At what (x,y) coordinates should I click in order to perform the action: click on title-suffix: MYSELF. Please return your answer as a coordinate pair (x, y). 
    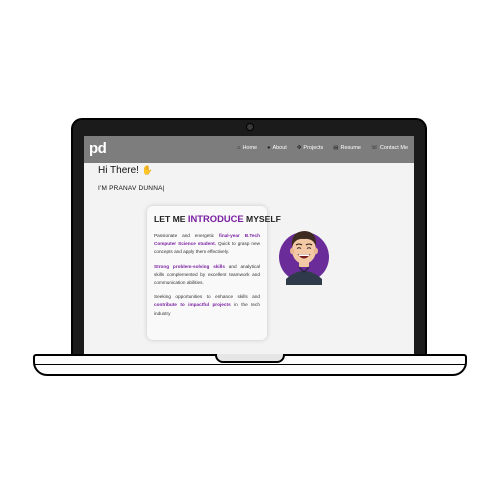
    Looking at the image, I should click on (263, 219).